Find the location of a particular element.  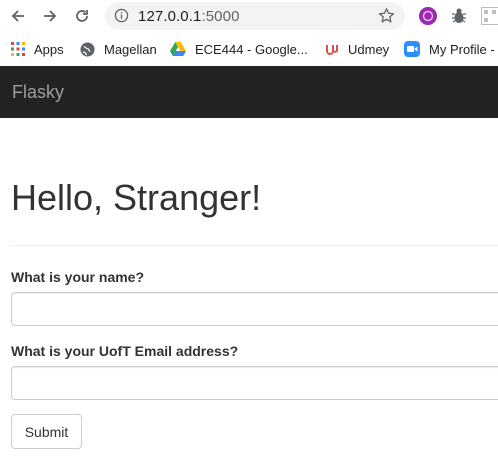

email-label: What is your UofT Email address? is located at coordinates (125, 351).